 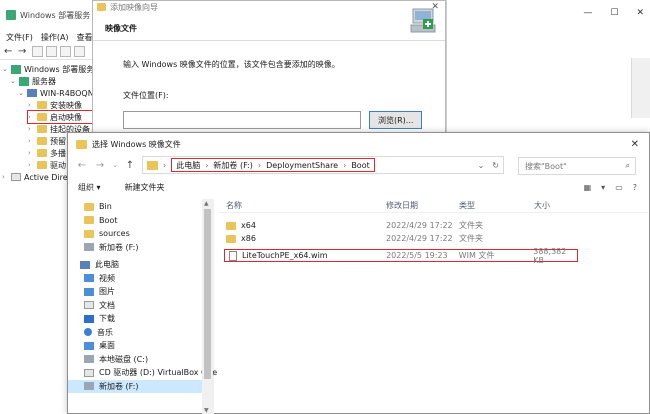 What do you see at coordinates (47, 105) in the screenshot?
I see `tree-install-images: › 安装映像` at bounding box center [47, 105].